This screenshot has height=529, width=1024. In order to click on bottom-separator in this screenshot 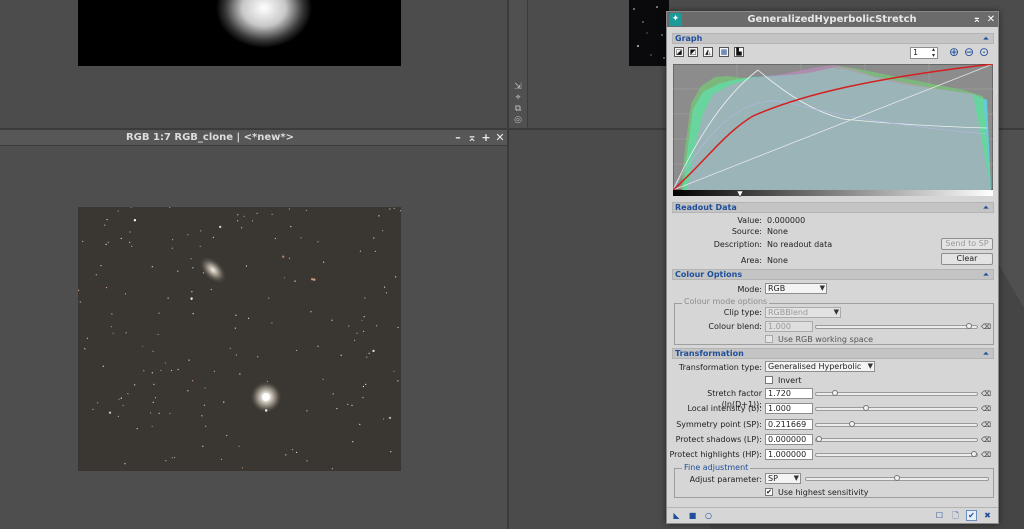, I will do `click(832, 507)`.